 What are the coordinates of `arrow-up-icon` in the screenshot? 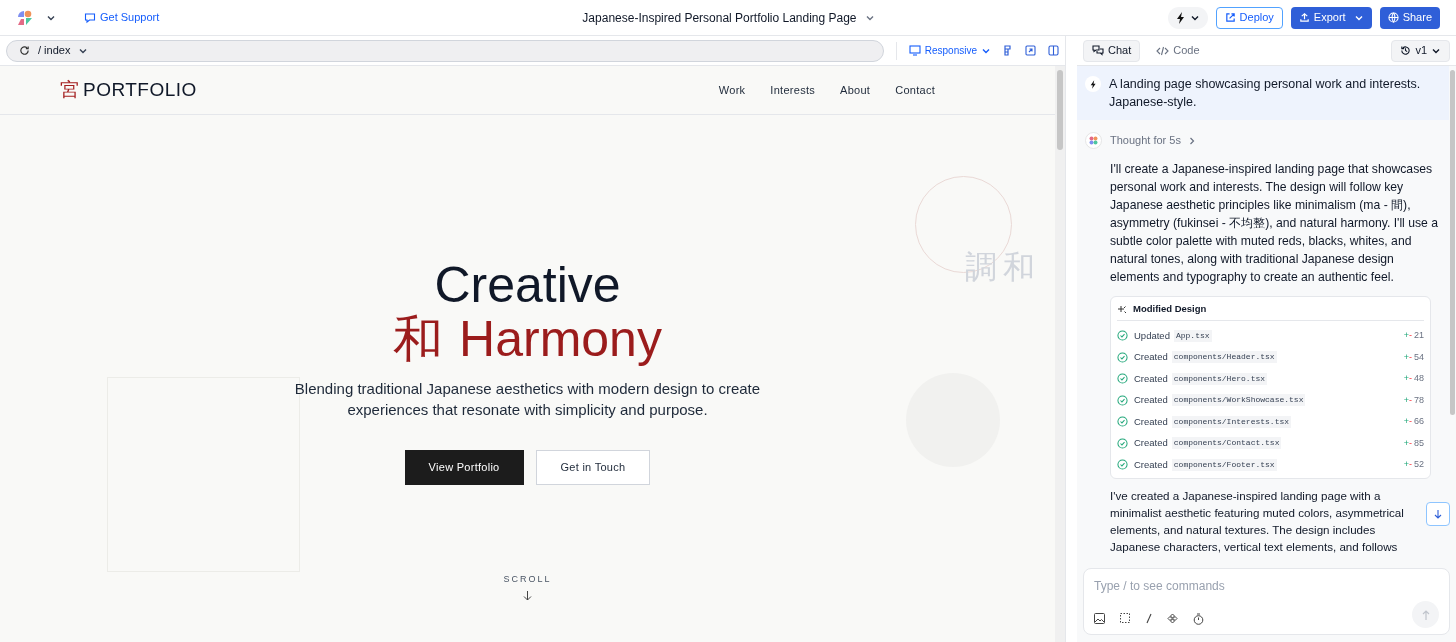 It's located at (1425, 614).